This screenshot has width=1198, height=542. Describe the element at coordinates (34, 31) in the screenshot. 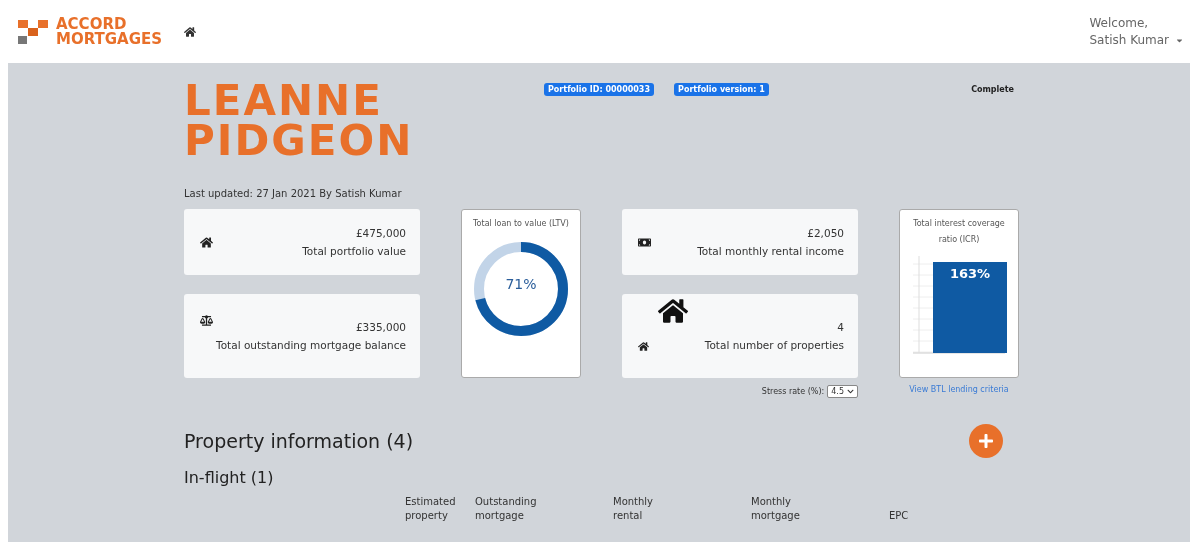

I see `logo-icon` at that location.